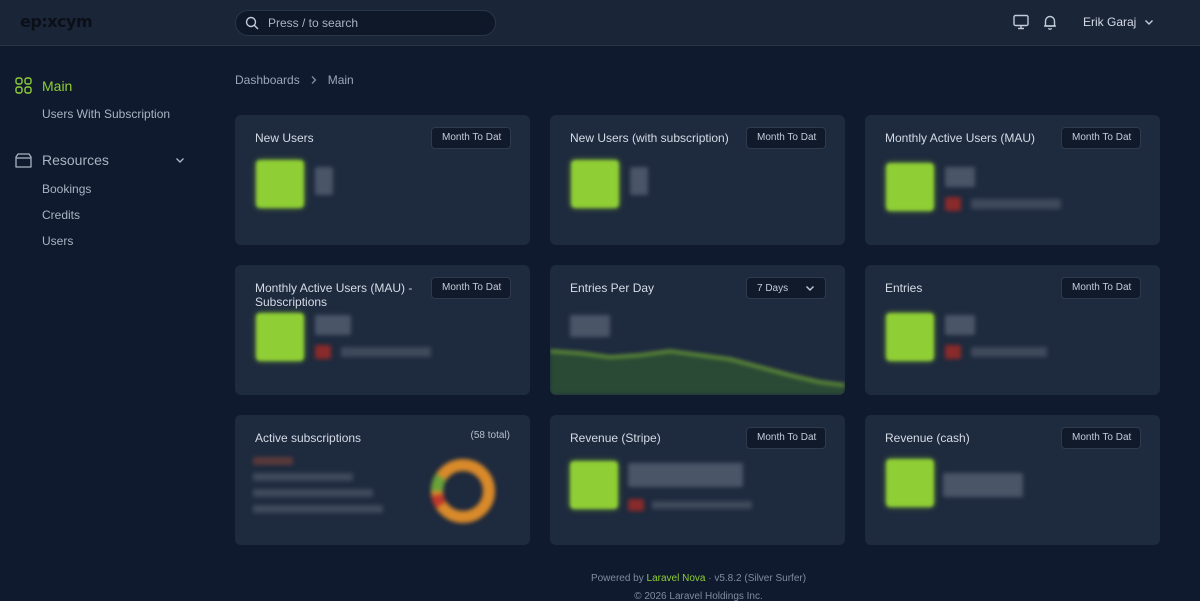 This screenshot has height=601, width=1200. I want to click on sidebar-item-label: Resources, so click(75, 160).